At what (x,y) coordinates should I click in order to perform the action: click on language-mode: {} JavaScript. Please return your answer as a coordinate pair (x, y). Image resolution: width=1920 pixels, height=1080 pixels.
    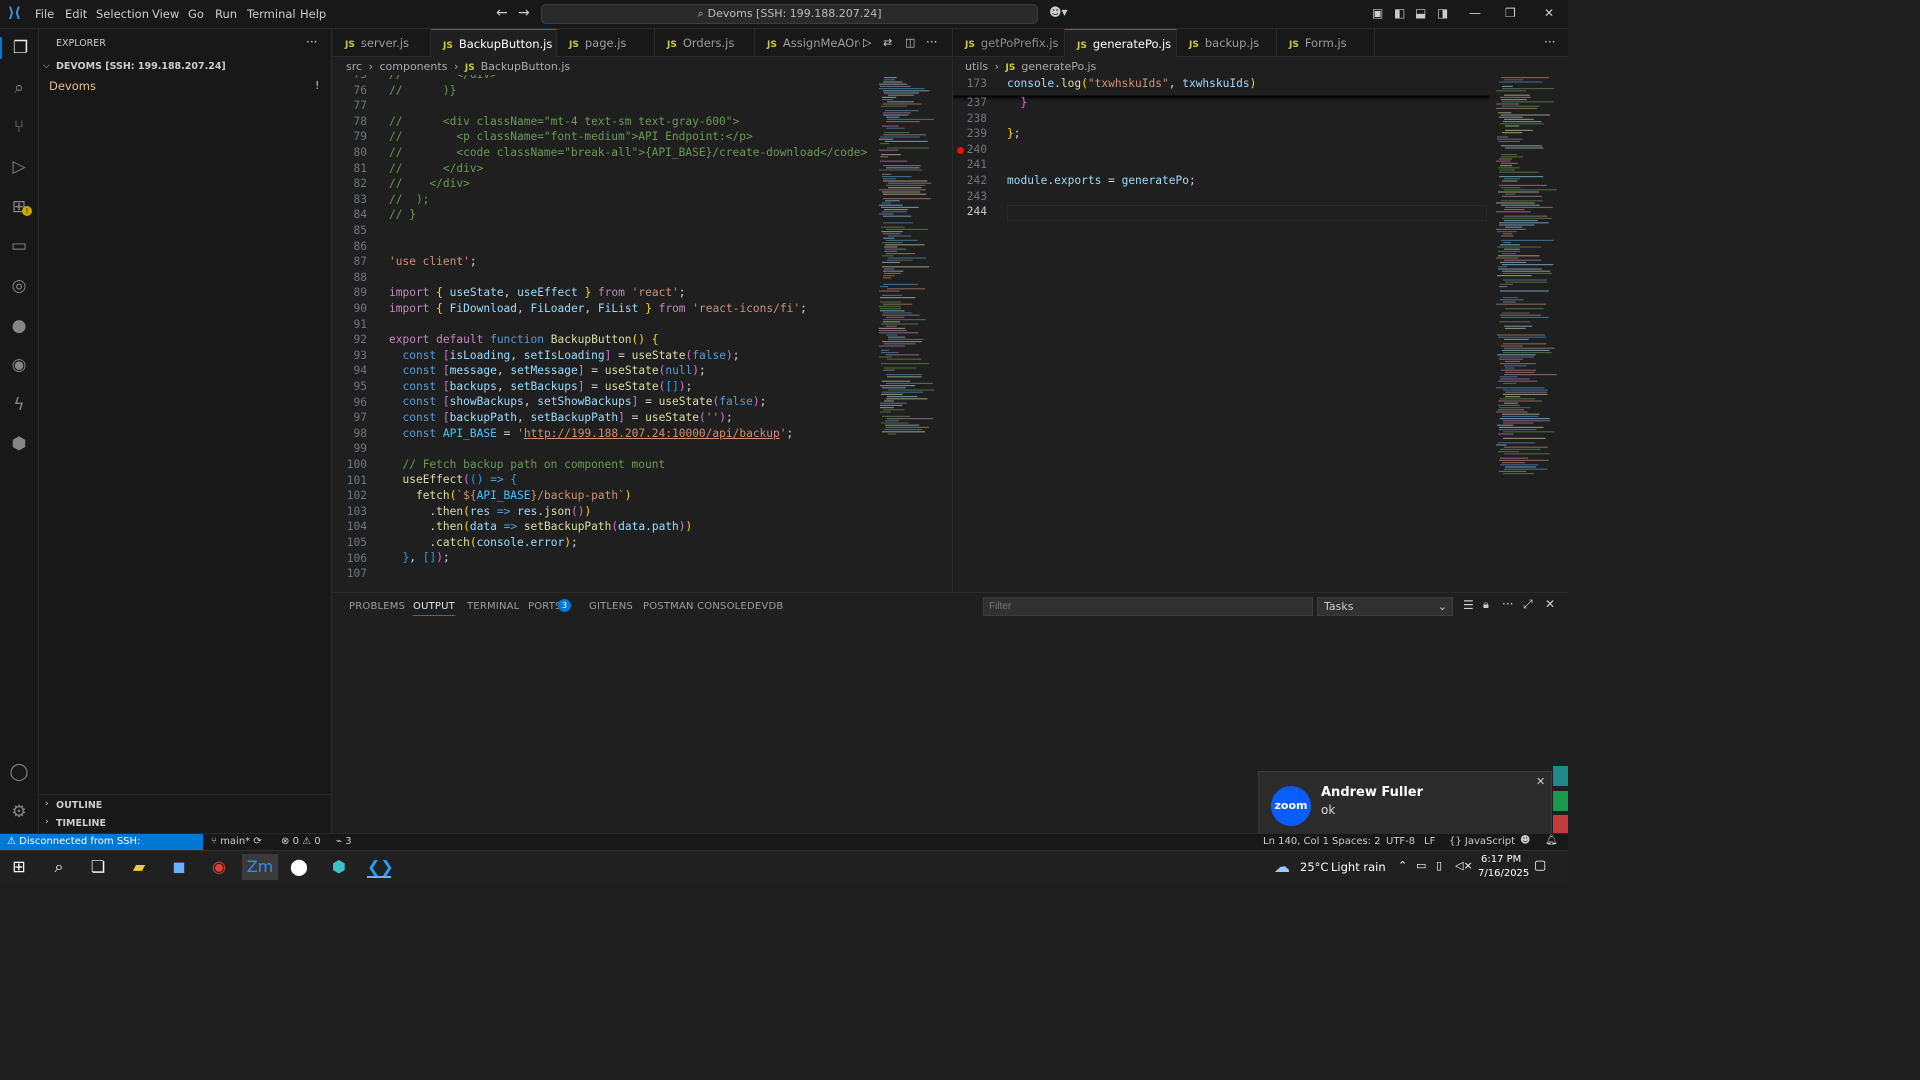
    Looking at the image, I should click on (1482, 841).